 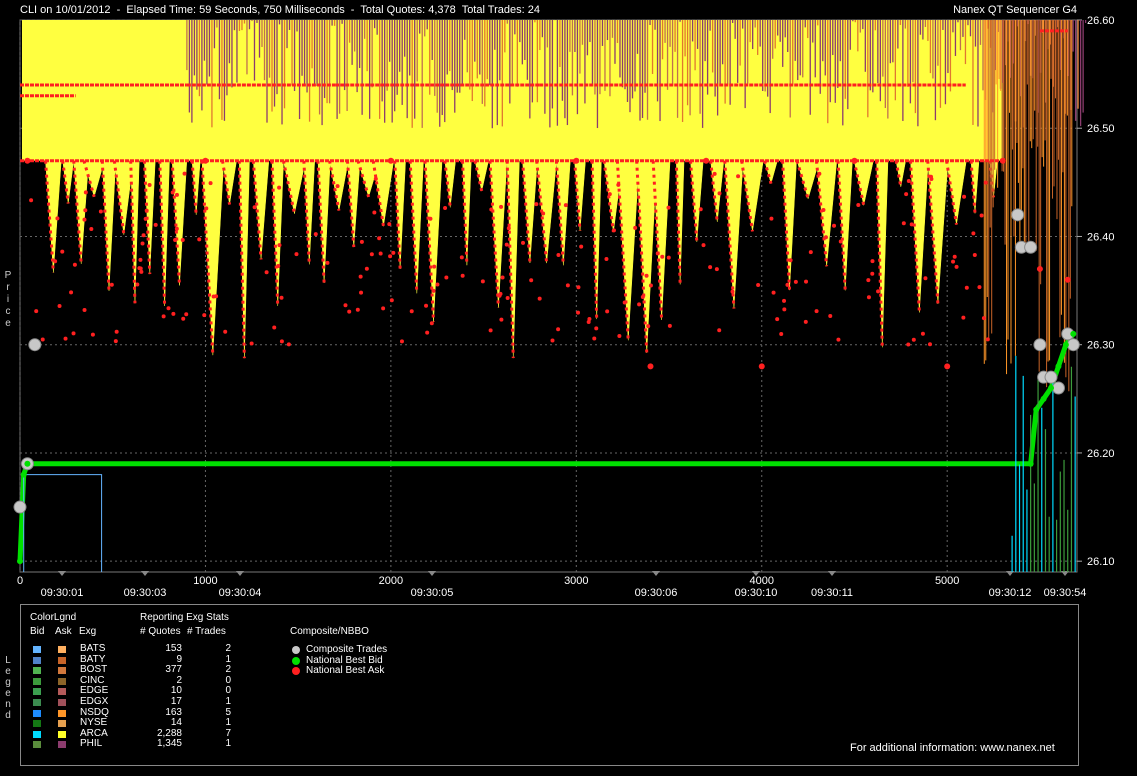 What do you see at coordinates (8, 693) in the screenshot?
I see `legend-title-char: e` at bounding box center [8, 693].